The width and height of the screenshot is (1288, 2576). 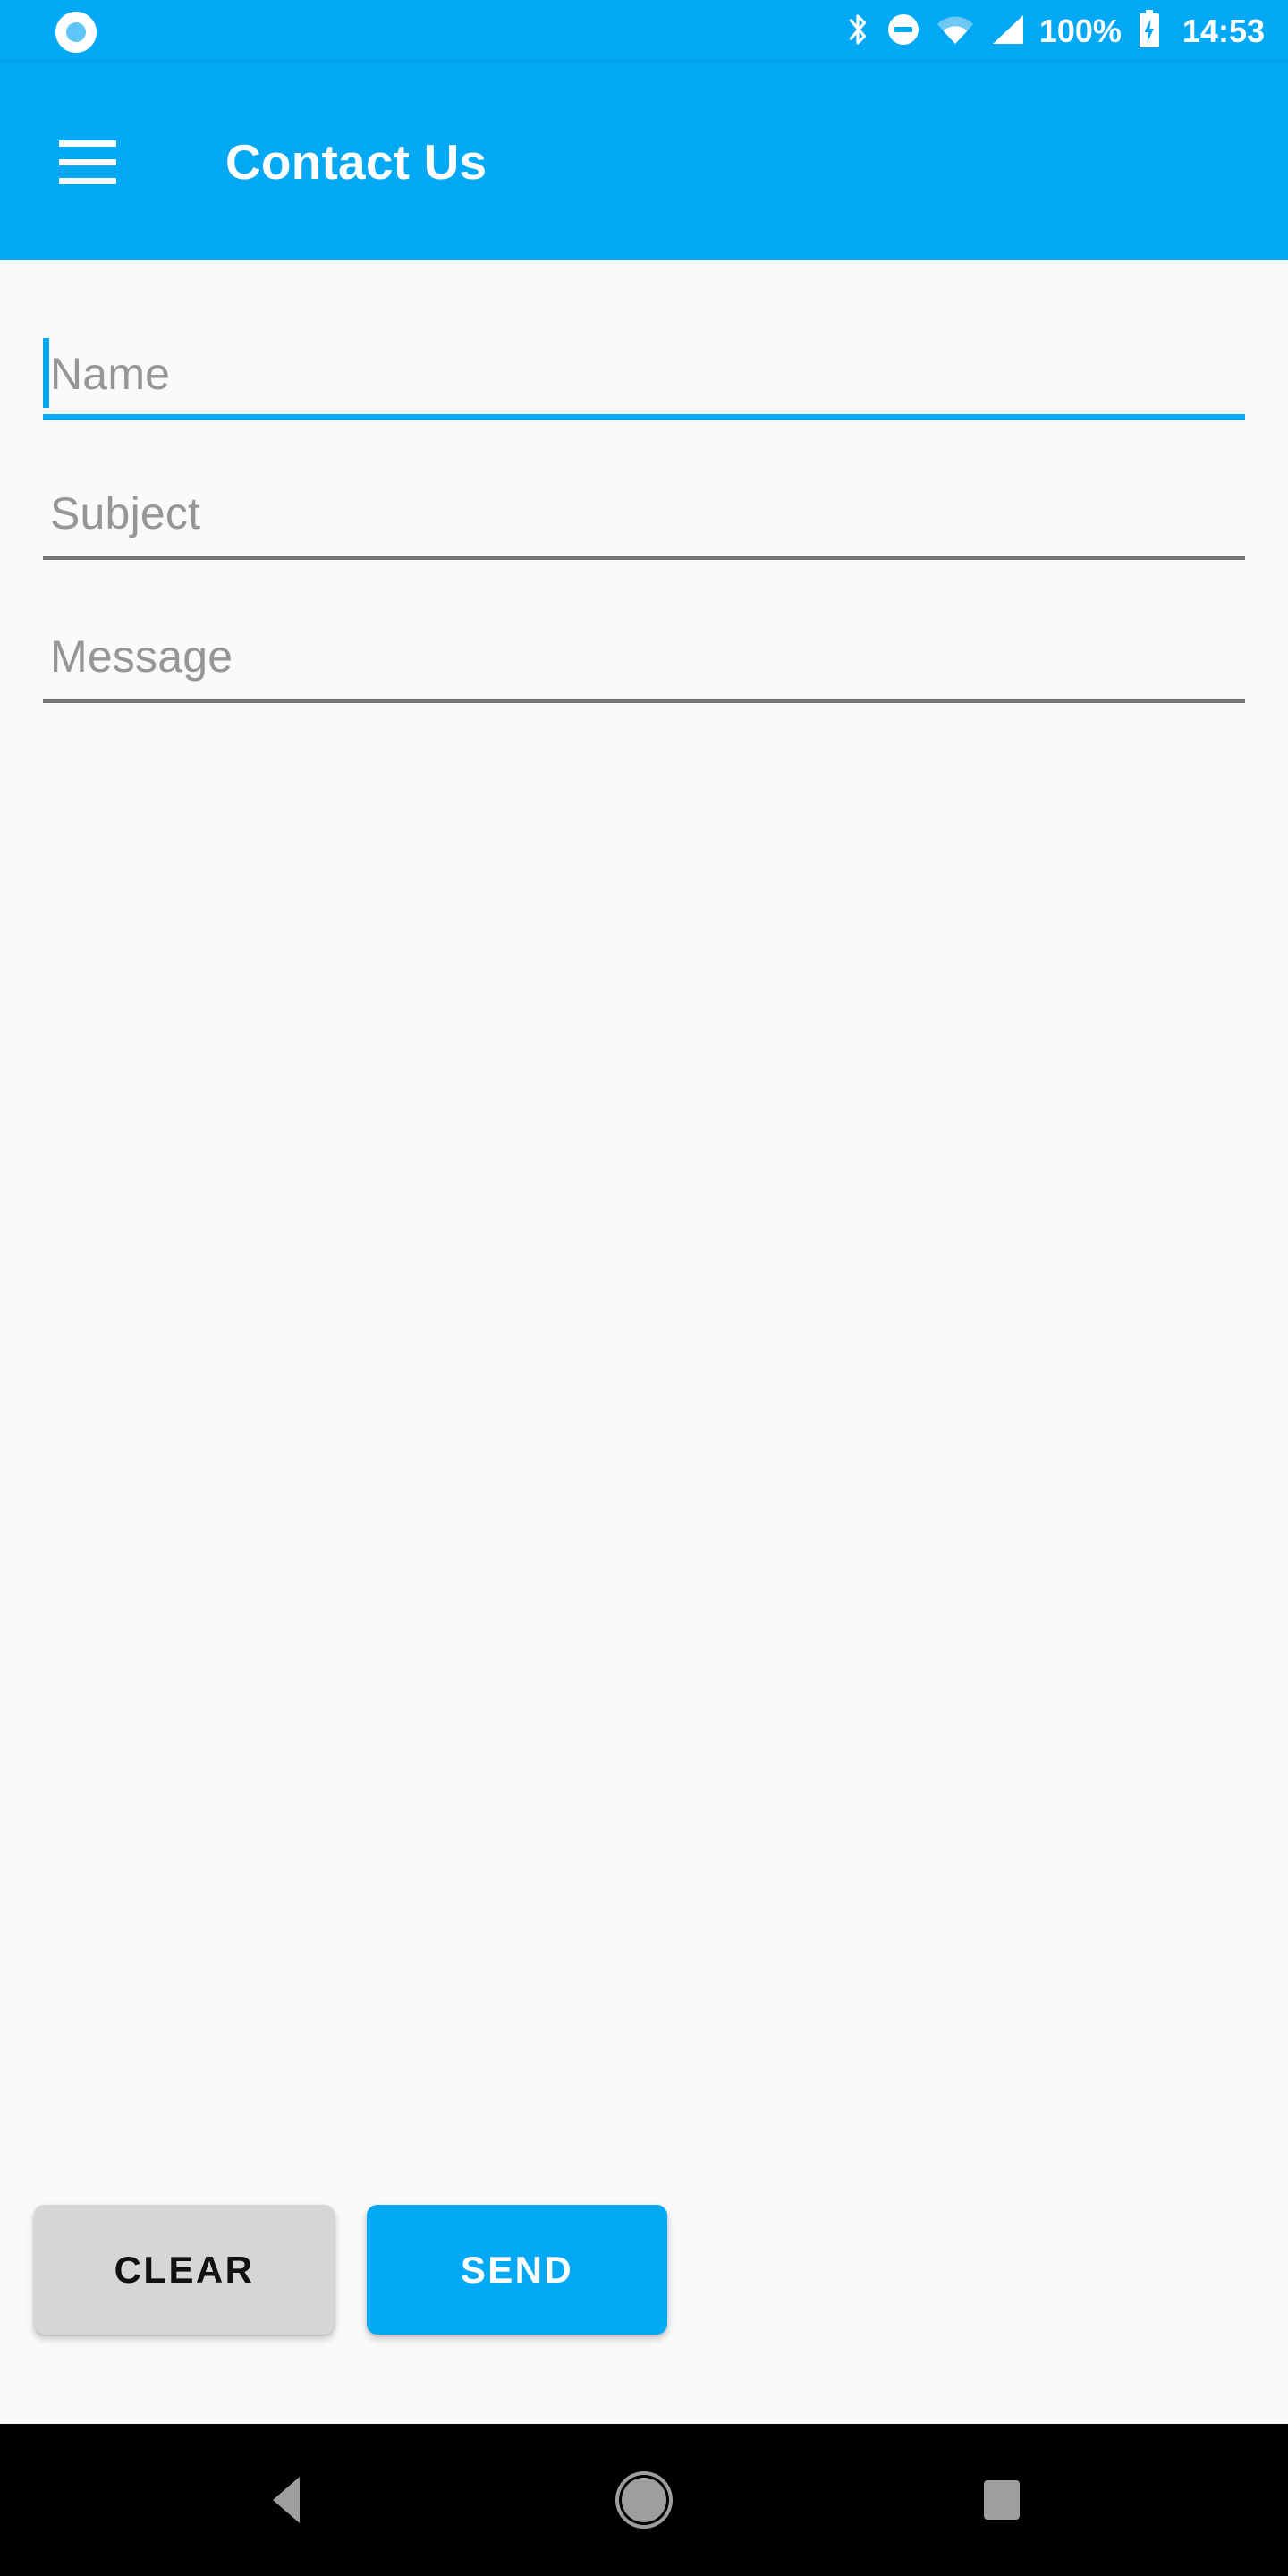 I want to click on message-field-placeholder: Message, so click(x=141, y=656).